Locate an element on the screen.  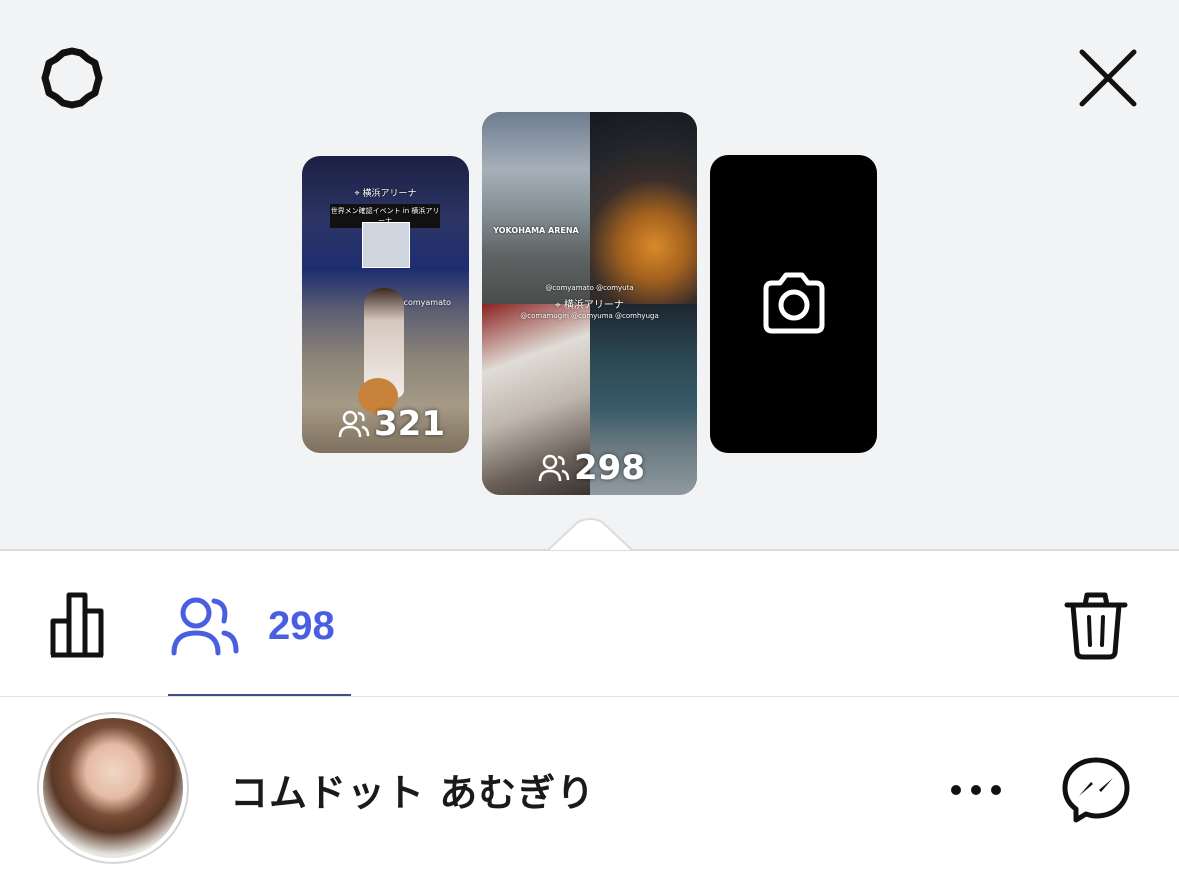
viewers-count: 298 is located at coordinates (301, 625).